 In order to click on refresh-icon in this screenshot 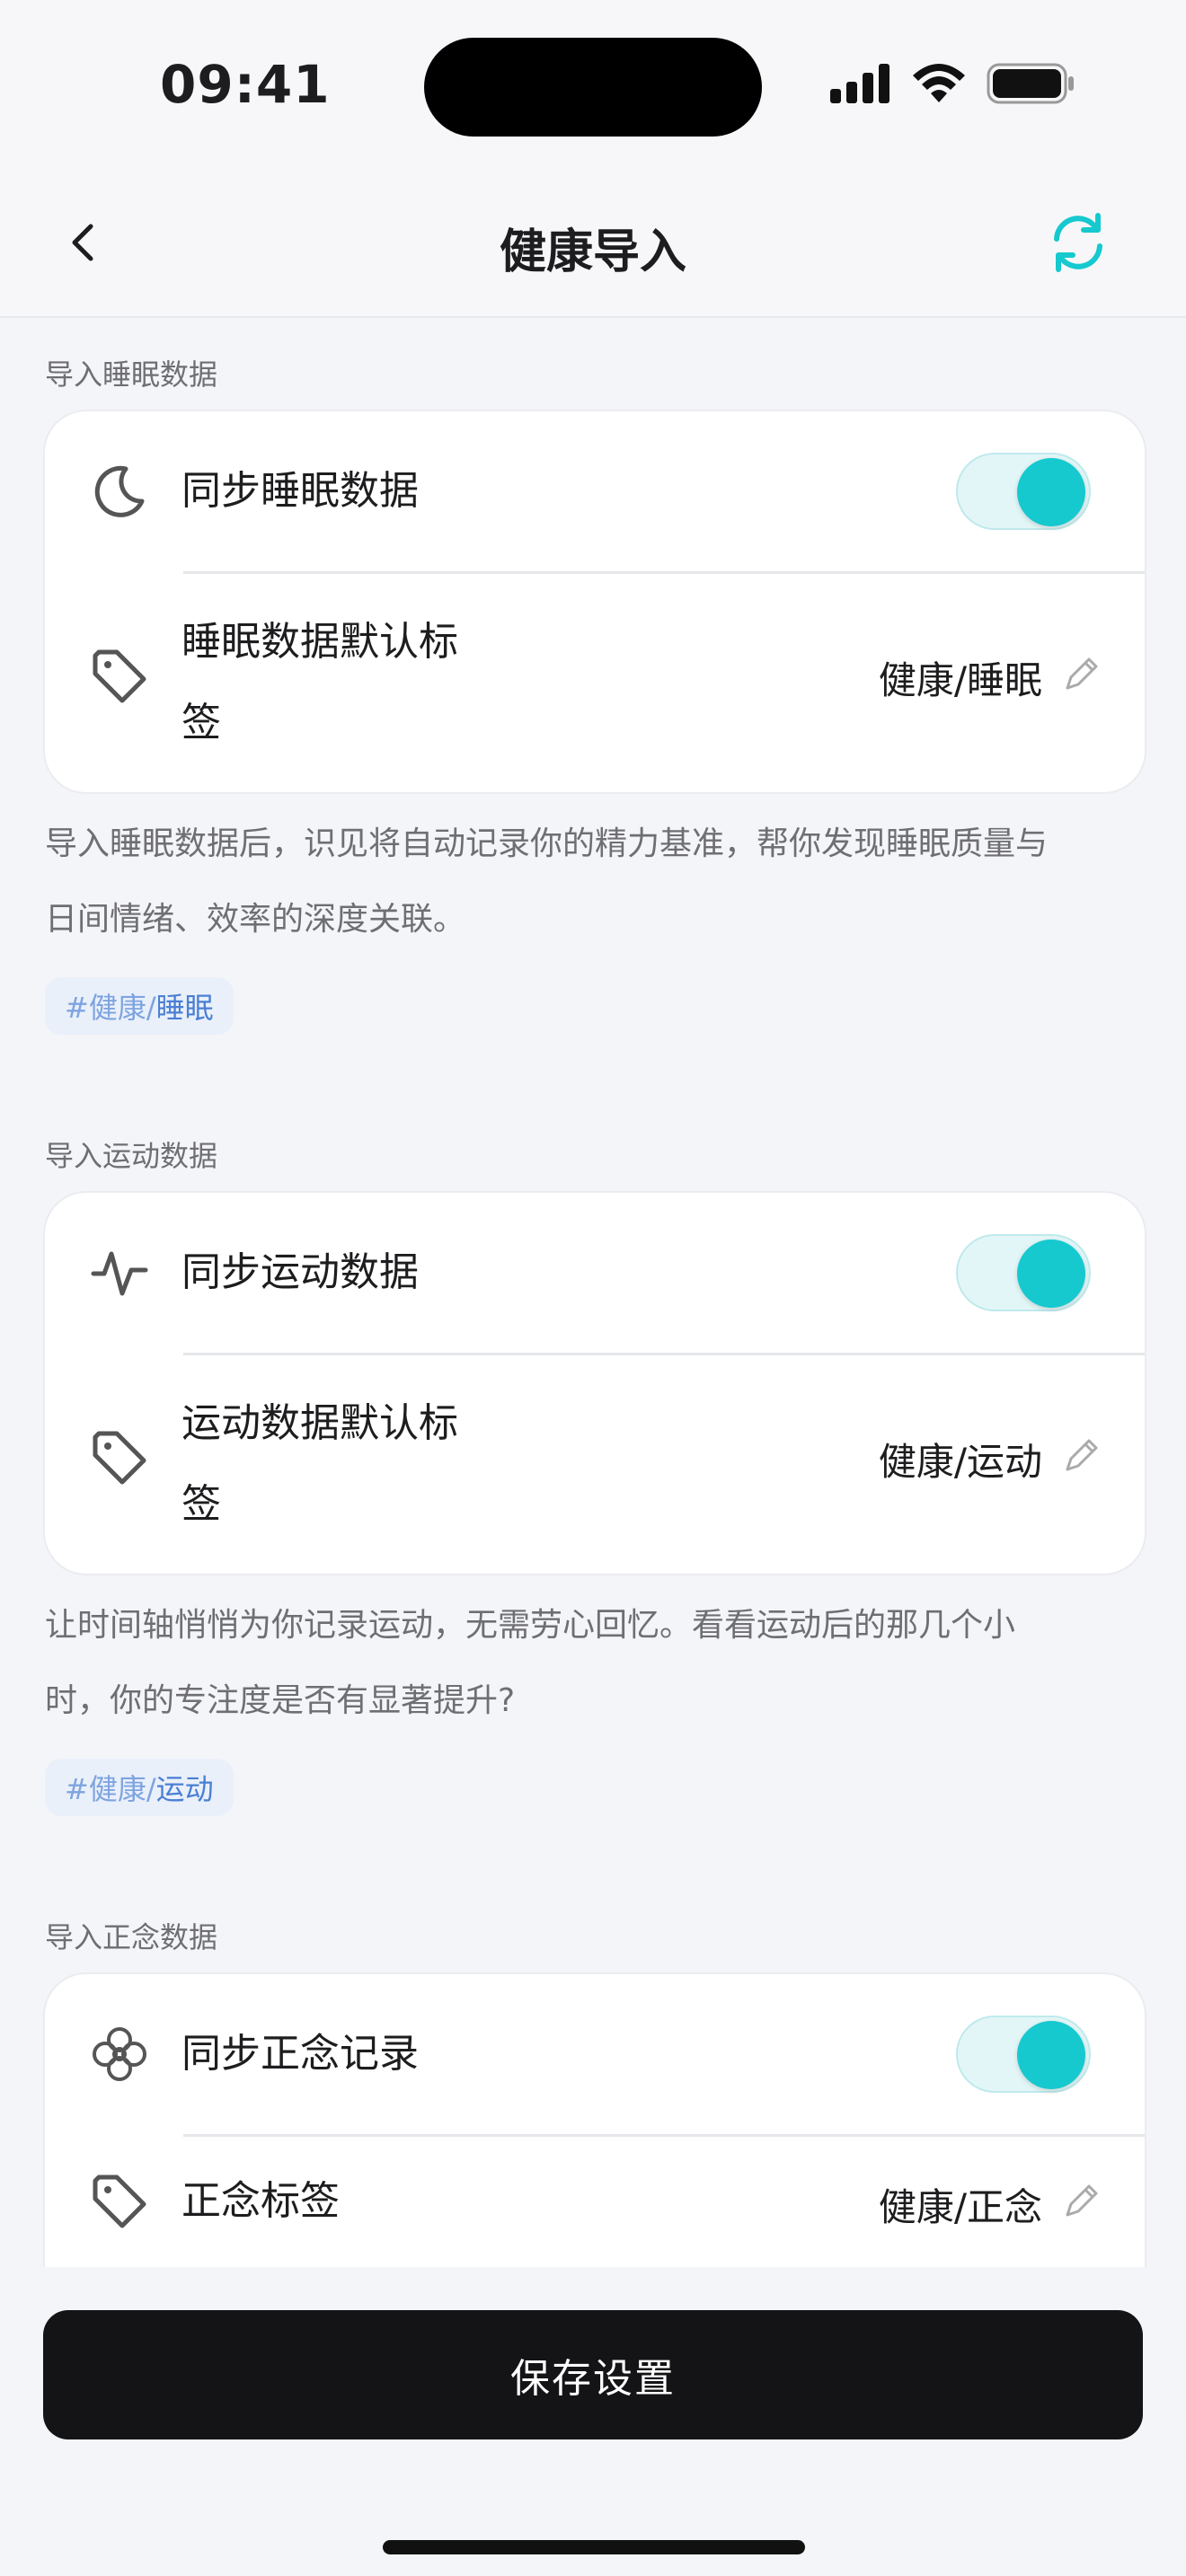, I will do `click(1078, 242)`.